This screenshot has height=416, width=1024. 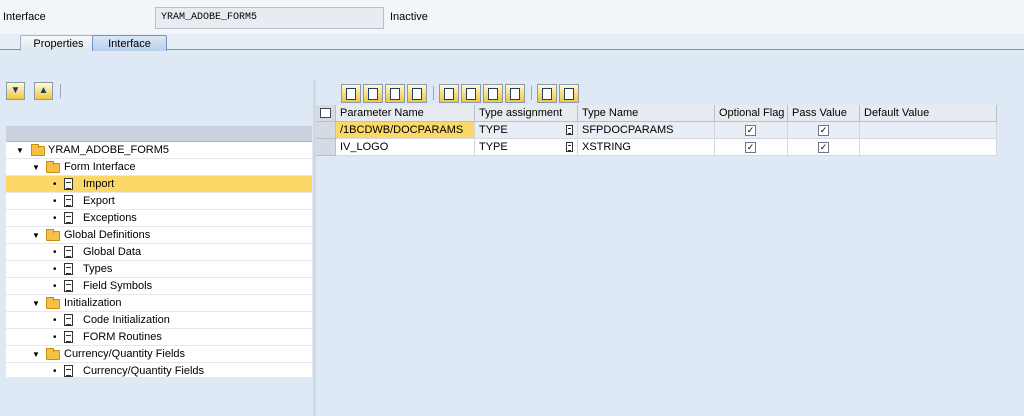 I want to click on tree-node-form-interface: ▼ Form Interface, so click(x=159, y=167).